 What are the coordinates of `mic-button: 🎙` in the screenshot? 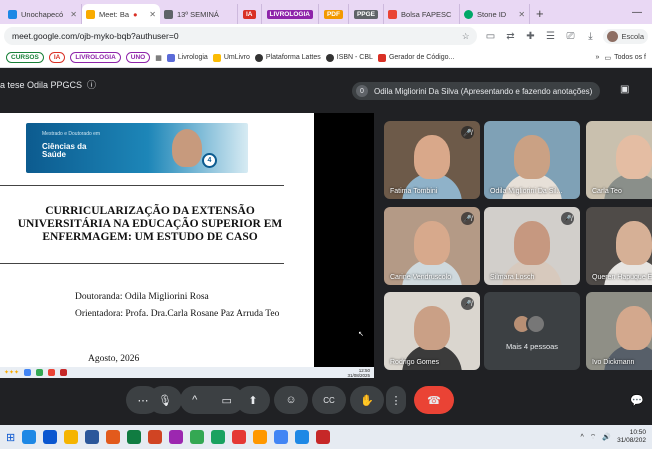 It's located at (165, 400).